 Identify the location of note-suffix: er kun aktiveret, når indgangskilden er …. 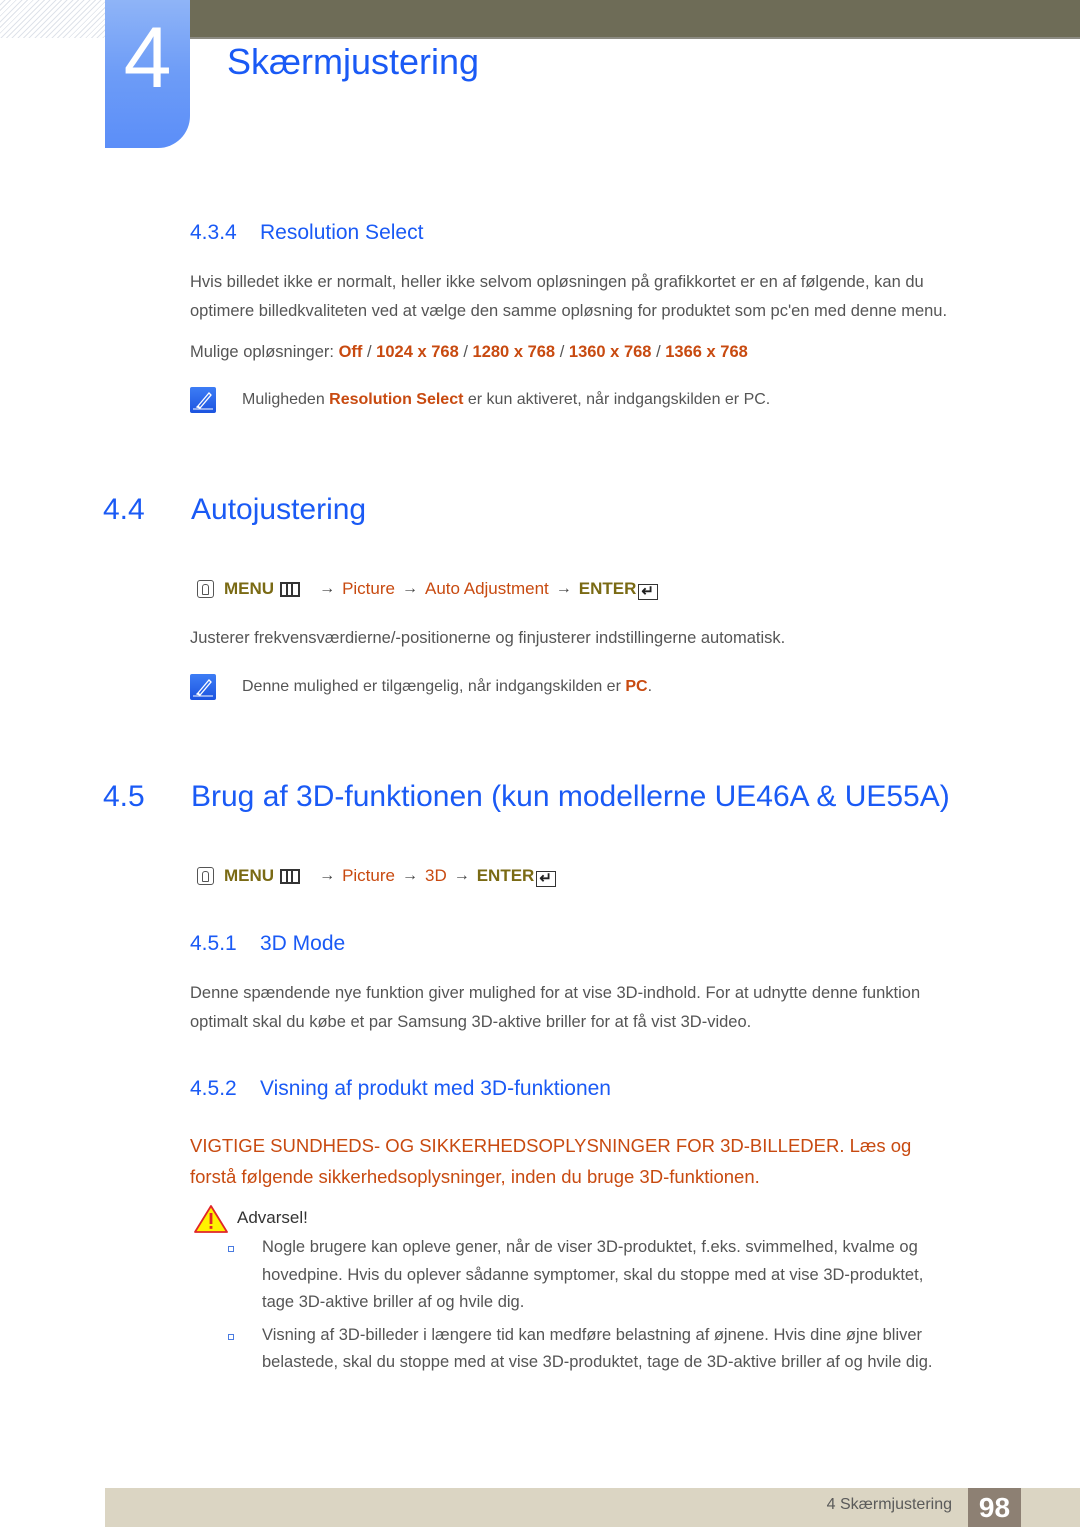
(617, 399).